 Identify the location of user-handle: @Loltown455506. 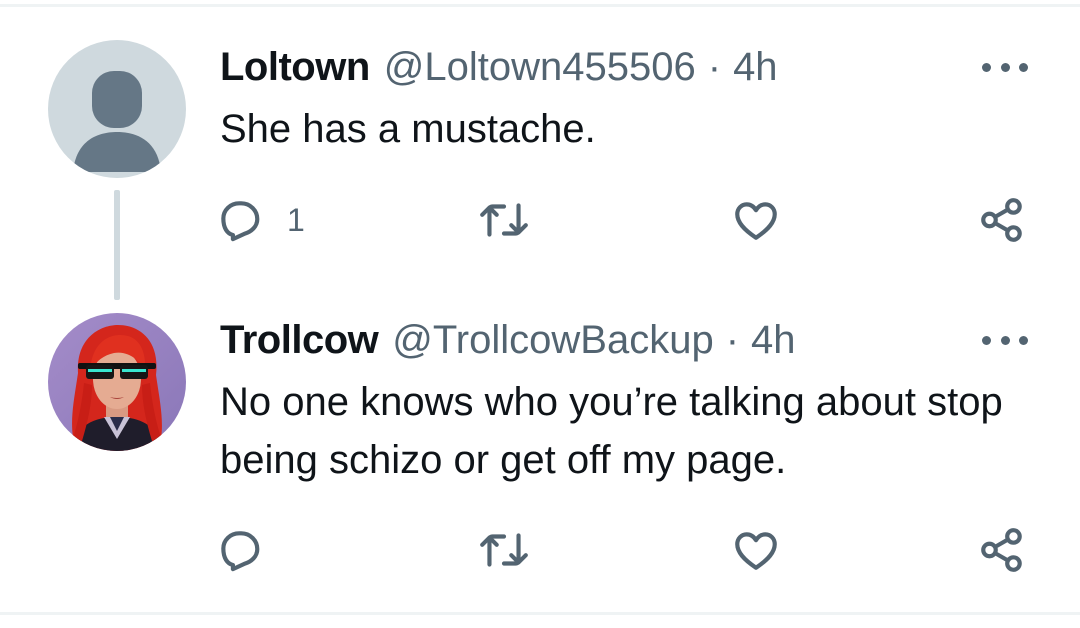
(540, 67).